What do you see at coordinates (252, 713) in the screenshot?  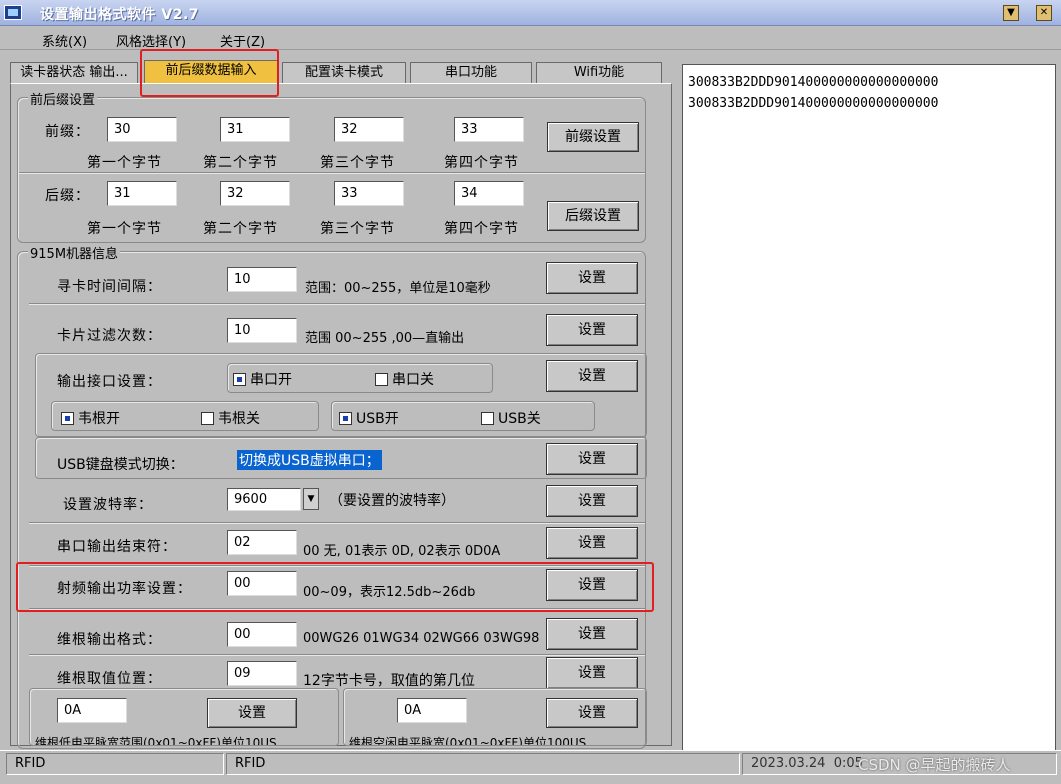 I see `pulse-low-set-button: 设置` at bounding box center [252, 713].